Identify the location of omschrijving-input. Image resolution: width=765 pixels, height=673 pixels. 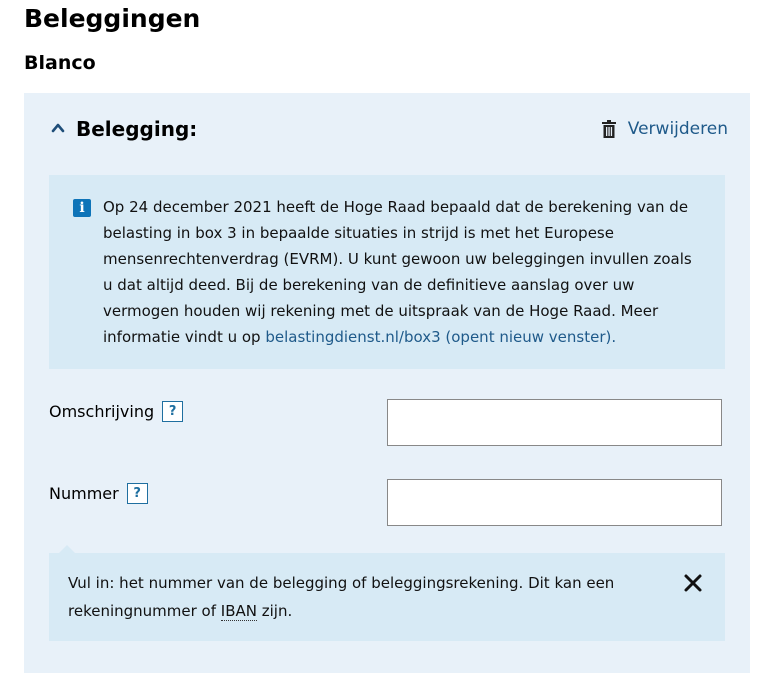
(554, 422).